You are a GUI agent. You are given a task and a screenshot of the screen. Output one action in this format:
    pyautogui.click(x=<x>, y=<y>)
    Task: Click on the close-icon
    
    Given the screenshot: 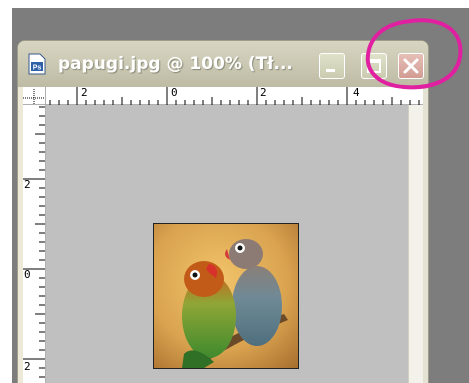 What is the action you would take?
    pyautogui.click(x=411, y=66)
    